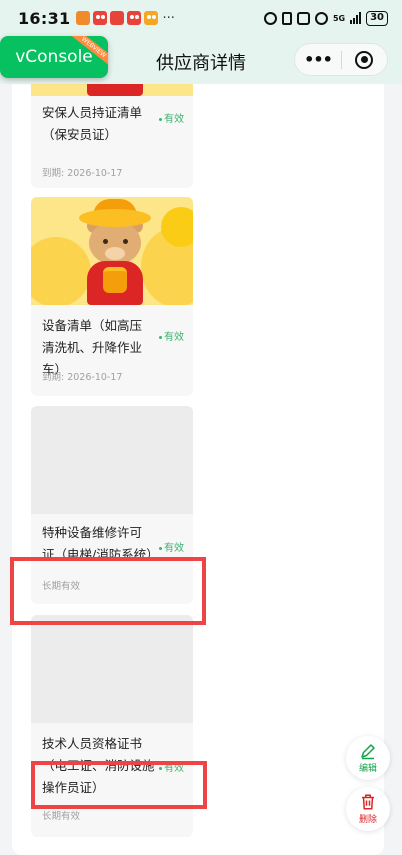 This screenshot has height=855, width=402. Describe the element at coordinates (356, 18) in the screenshot. I see `signal-icon` at that location.